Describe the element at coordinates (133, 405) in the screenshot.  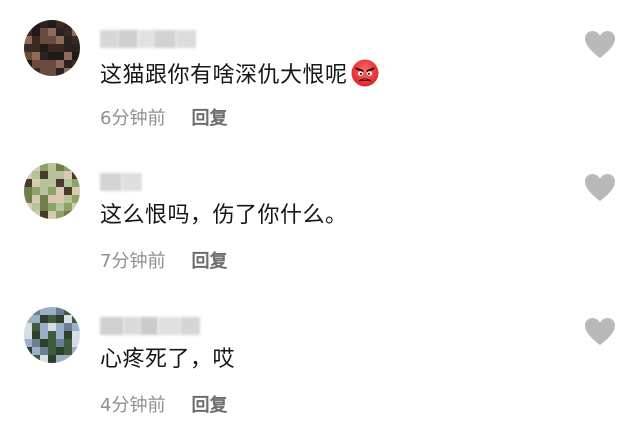
I see `comment-time: 4分钟前` at that location.